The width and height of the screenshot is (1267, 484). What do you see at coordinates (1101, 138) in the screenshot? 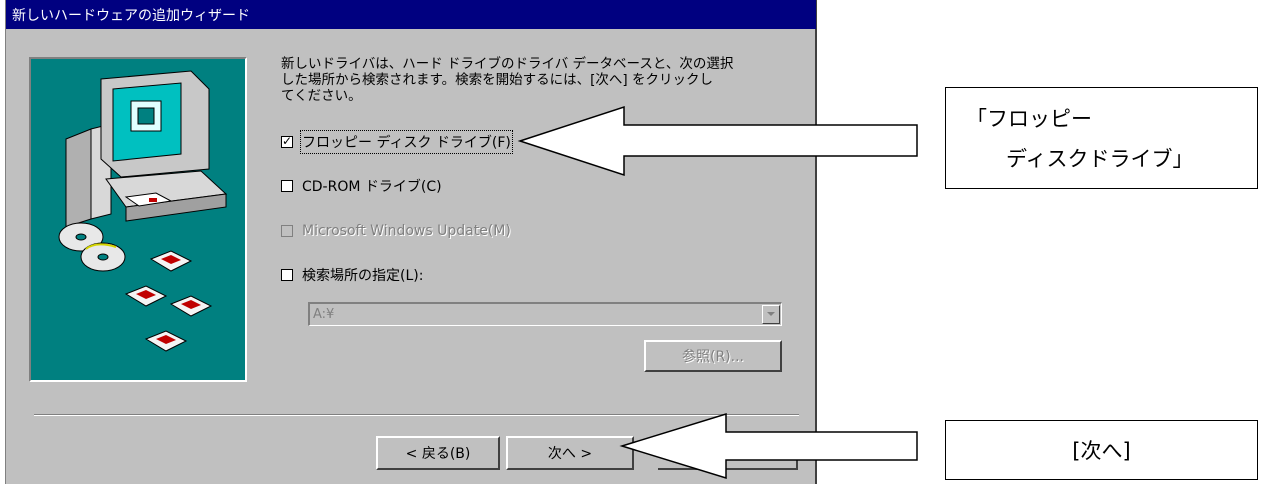
I see `callout-floppy: 「フロッピー ディスクドライブ」` at bounding box center [1101, 138].